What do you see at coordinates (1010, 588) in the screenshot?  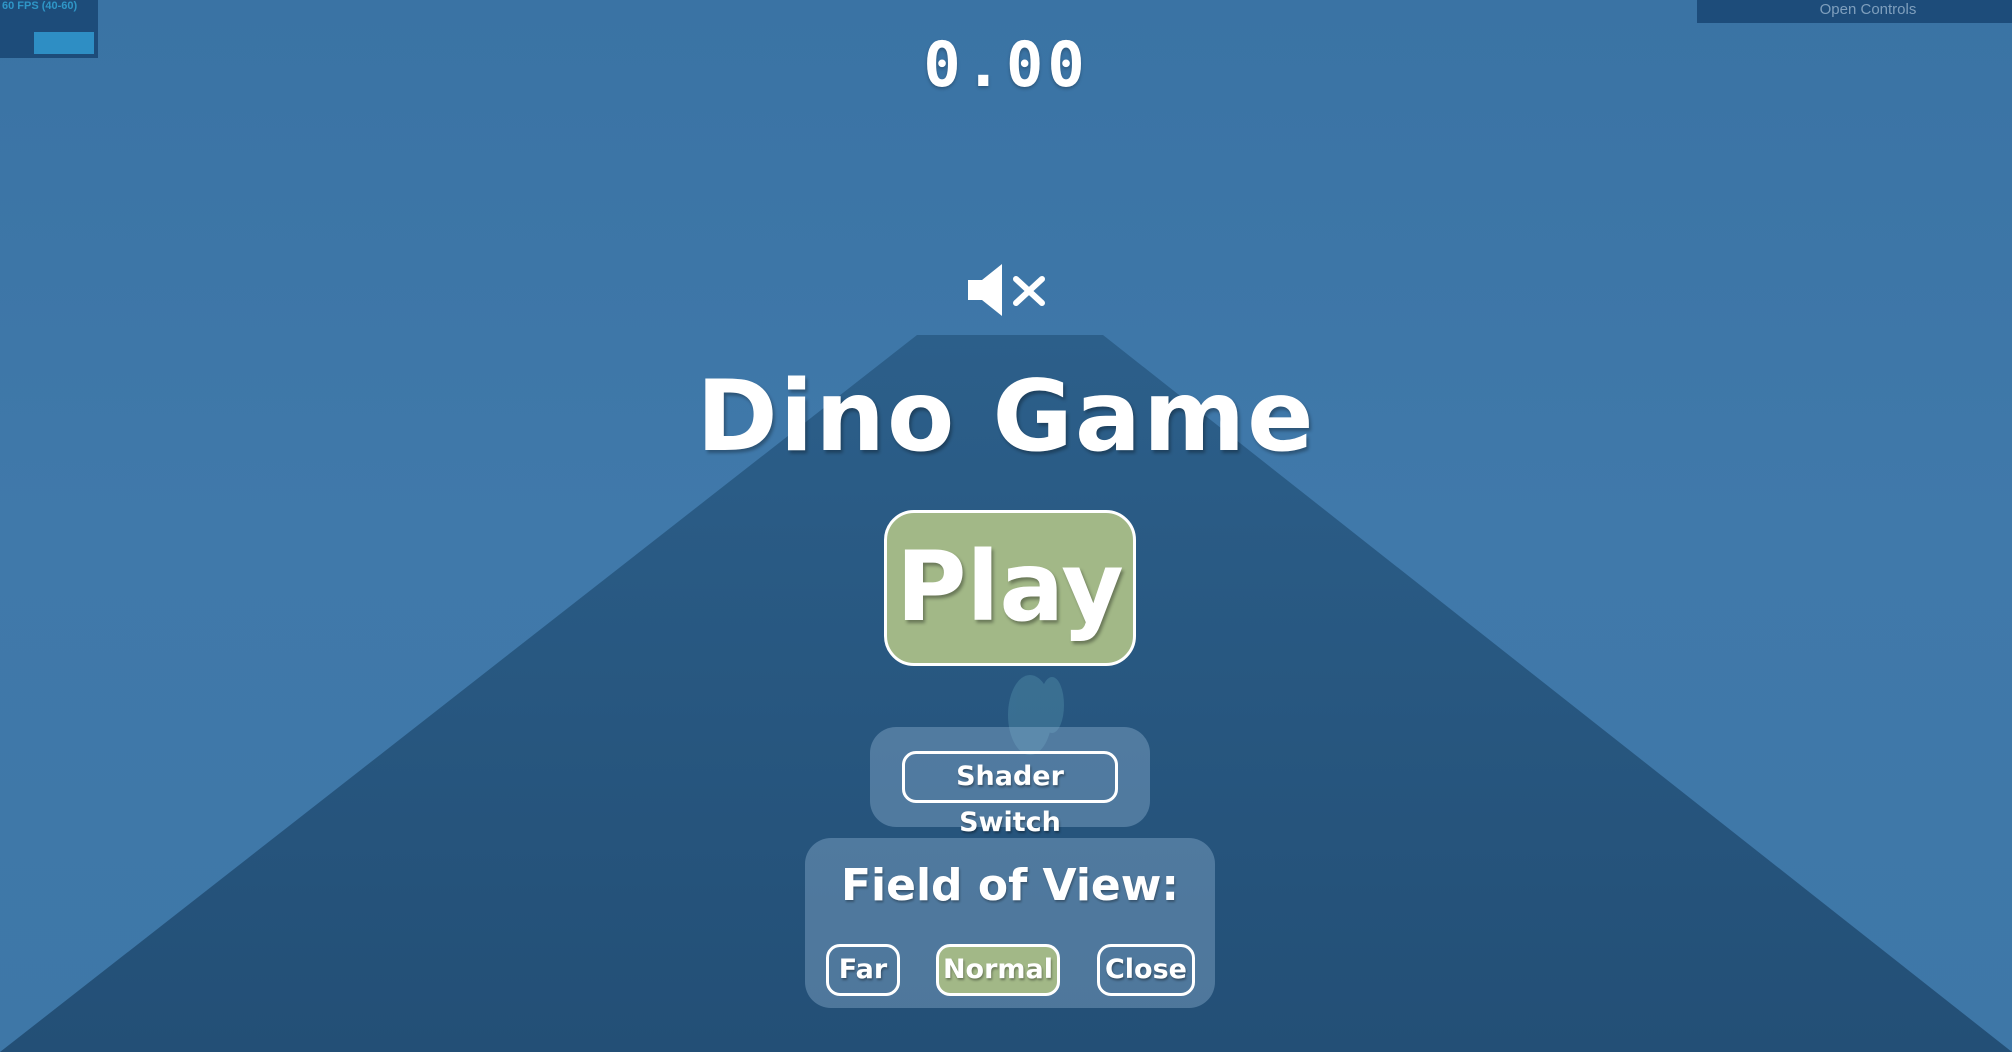 I see `play-button: Play` at bounding box center [1010, 588].